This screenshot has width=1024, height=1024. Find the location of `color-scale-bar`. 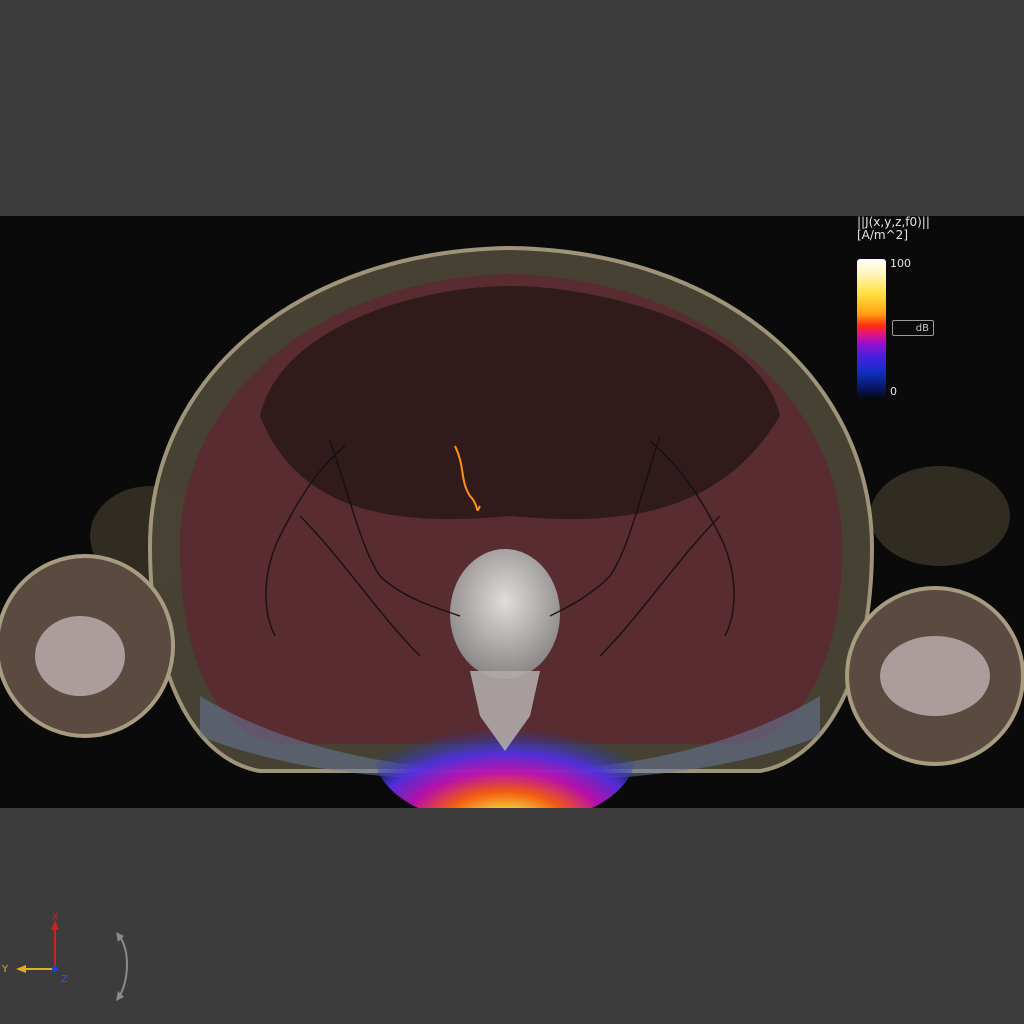

color-scale-bar is located at coordinates (871, 328).